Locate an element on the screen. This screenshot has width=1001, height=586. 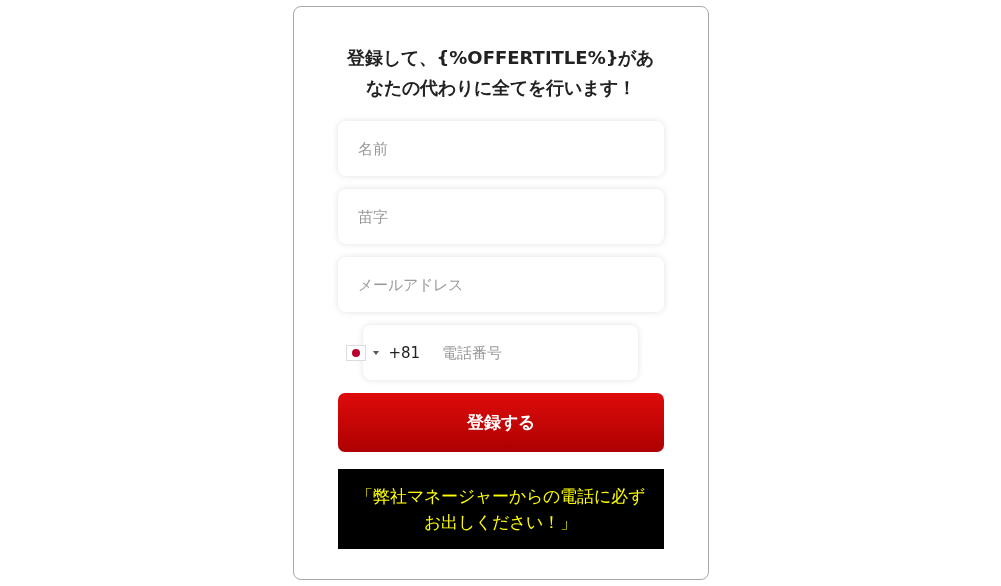
text-field: メールアドレス is located at coordinates (500, 284).